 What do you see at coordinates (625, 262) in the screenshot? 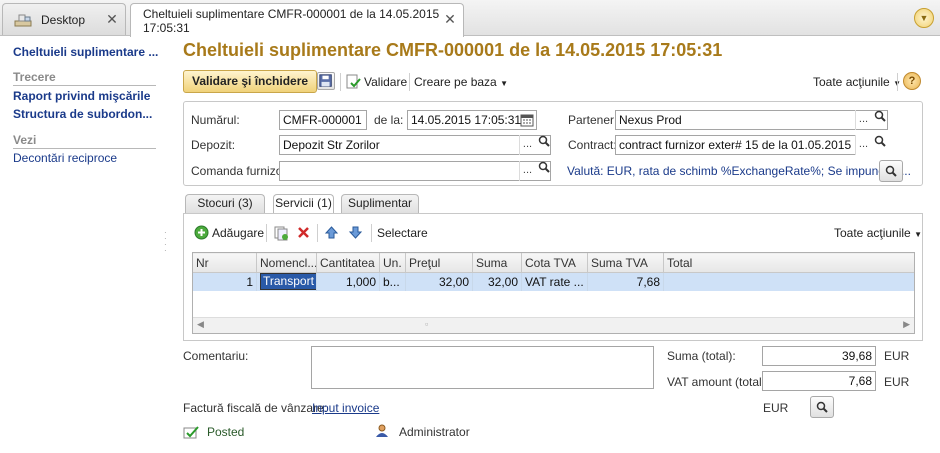
I see `column-header-suma-tva: Suma TVA` at bounding box center [625, 262].